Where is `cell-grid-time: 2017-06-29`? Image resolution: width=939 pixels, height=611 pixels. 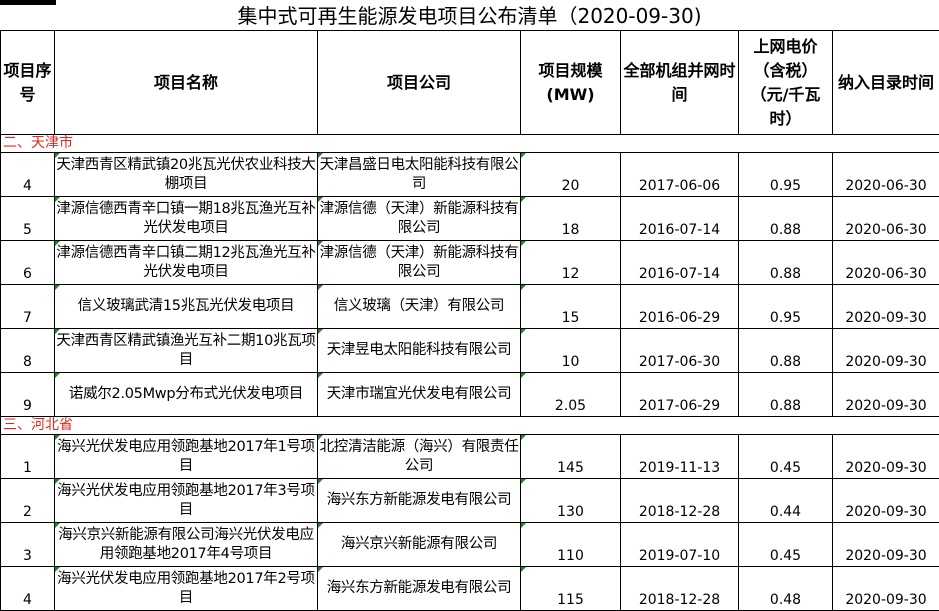 cell-grid-time: 2017-06-29 is located at coordinates (680, 395).